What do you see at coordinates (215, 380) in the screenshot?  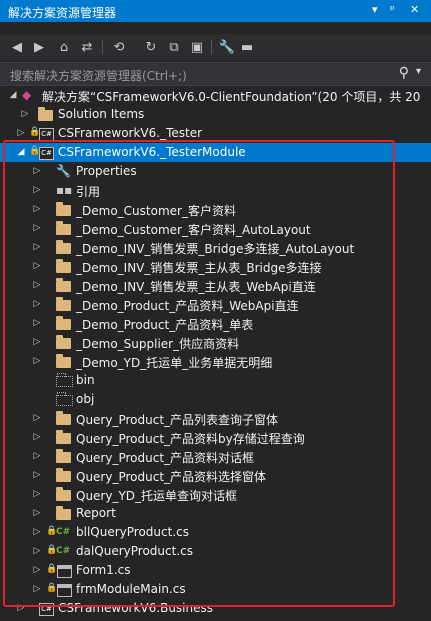 I see `tree-row: bin` at bounding box center [215, 380].